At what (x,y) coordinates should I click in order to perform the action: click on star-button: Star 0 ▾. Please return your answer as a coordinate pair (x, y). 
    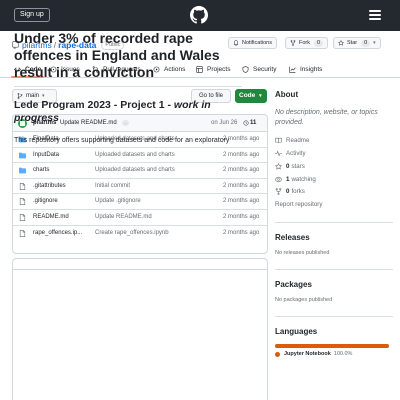
    Looking at the image, I should click on (357, 43).